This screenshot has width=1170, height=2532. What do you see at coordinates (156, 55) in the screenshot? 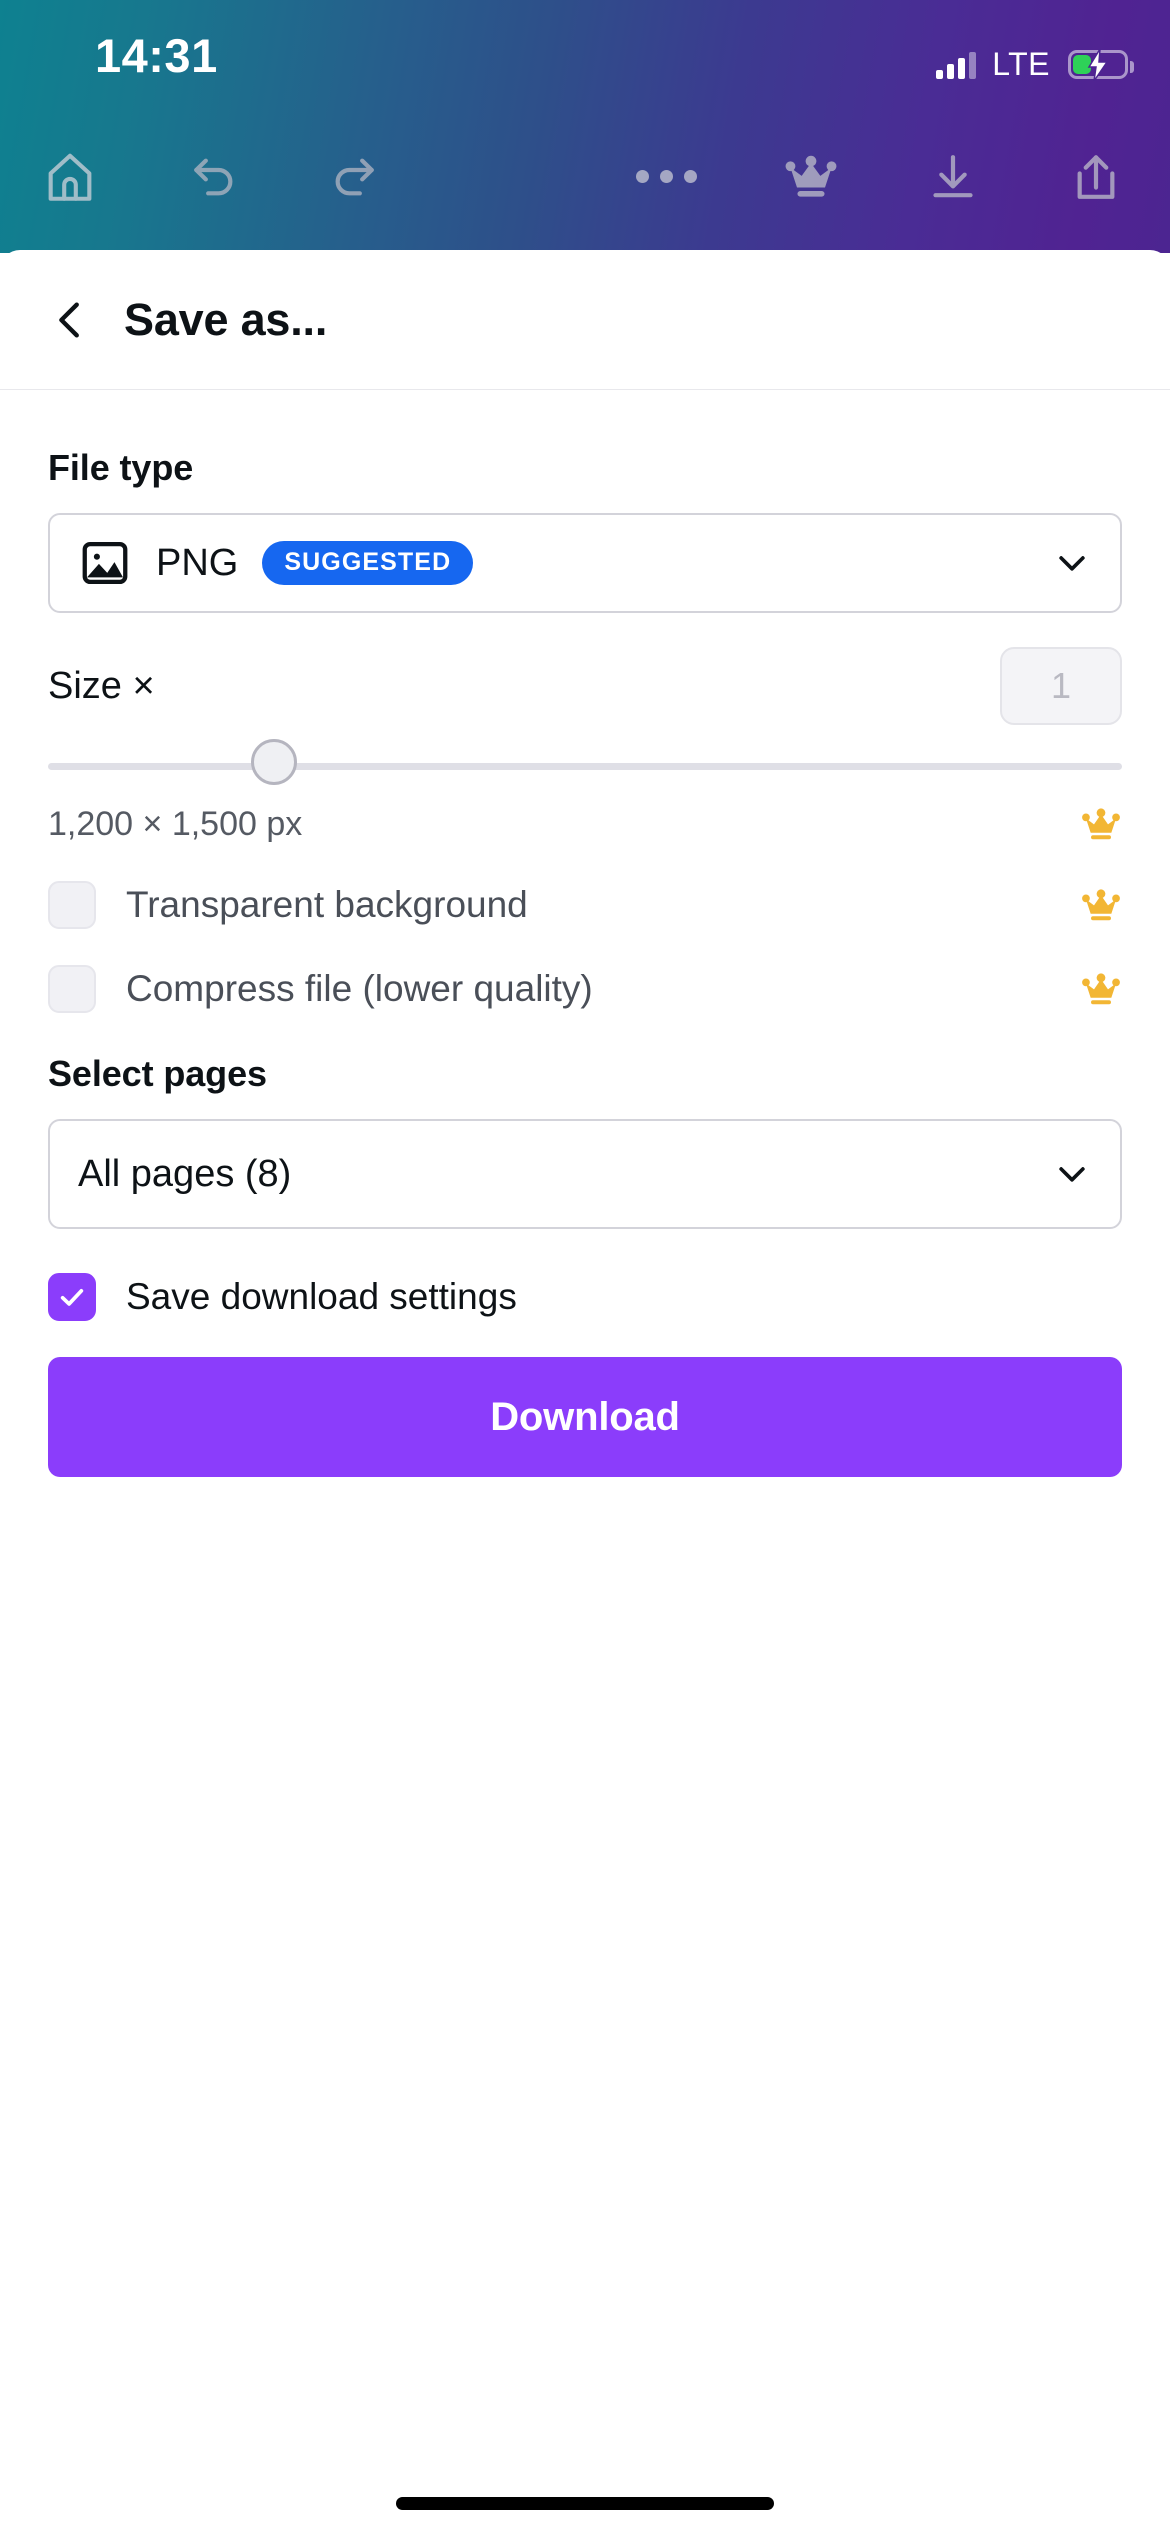
I see `status-bar-clock: 14:31` at bounding box center [156, 55].